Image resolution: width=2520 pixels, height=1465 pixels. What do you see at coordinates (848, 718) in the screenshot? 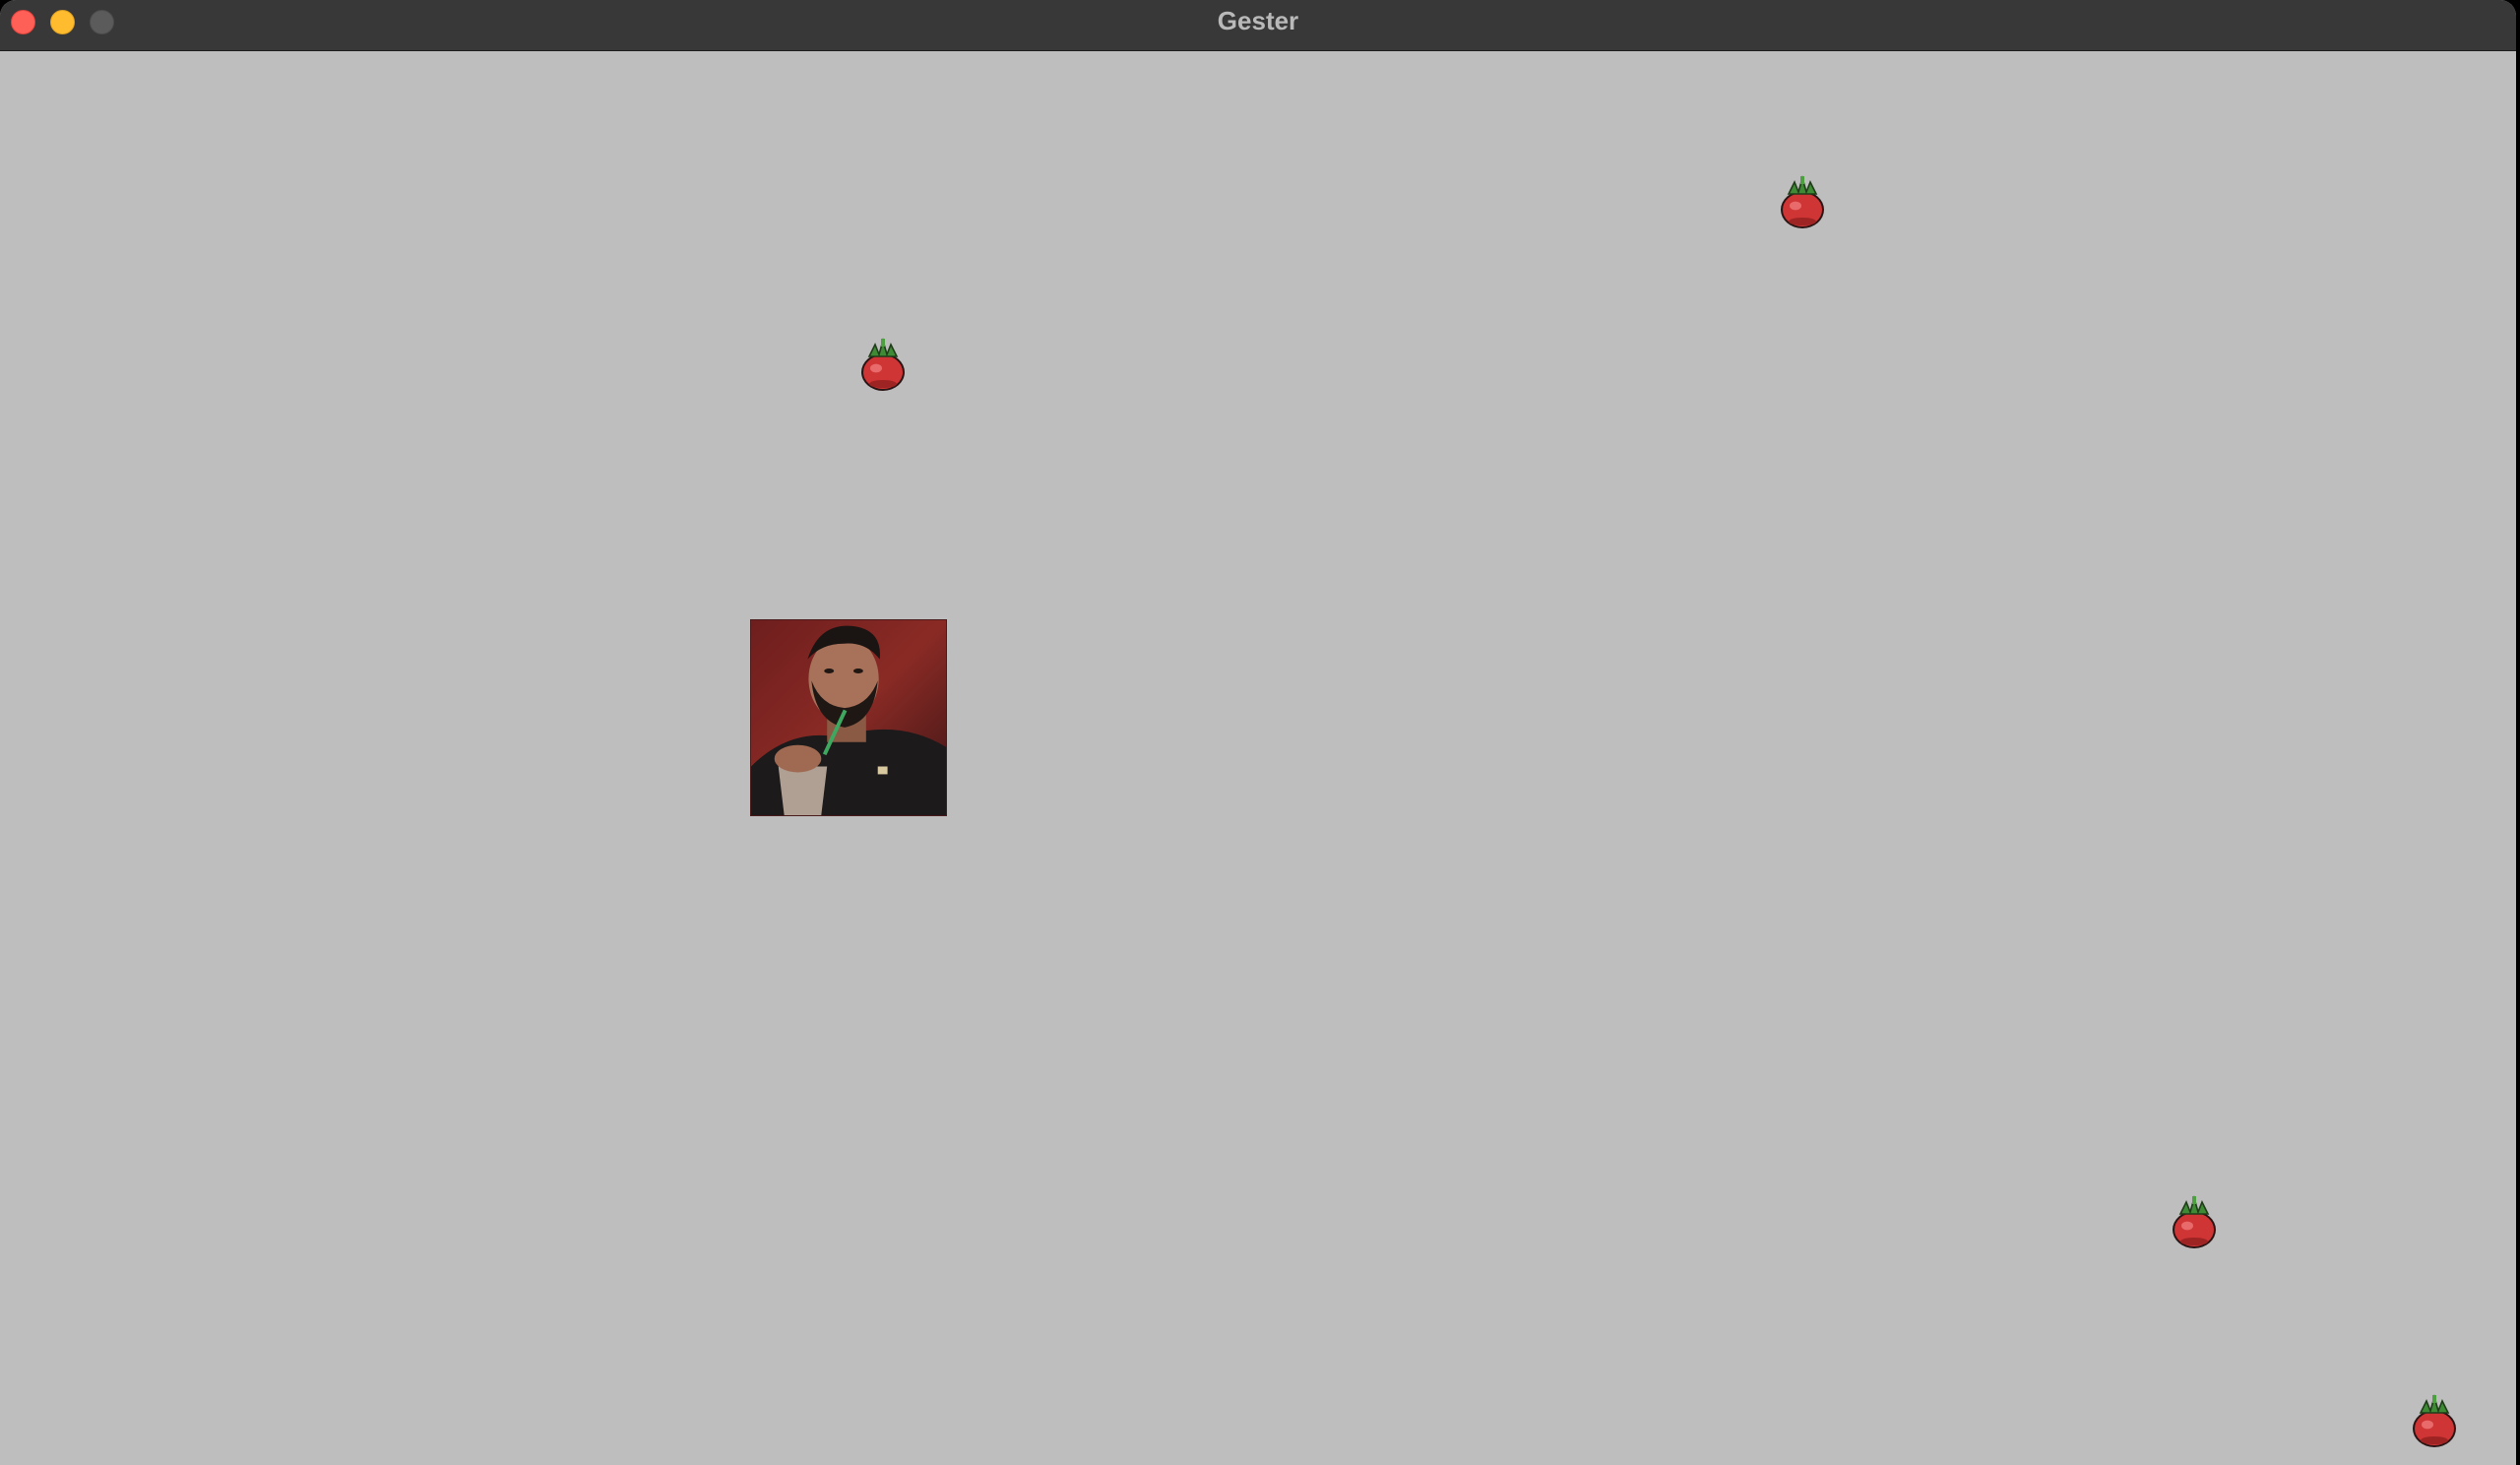
I see `player-avatar` at bounding box center [848, 718].